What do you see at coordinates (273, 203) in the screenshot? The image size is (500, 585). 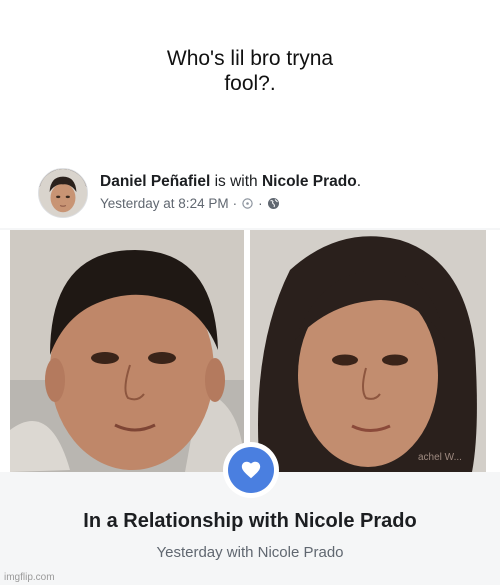 I see `globe-icon` at bounding box center [273, 203].